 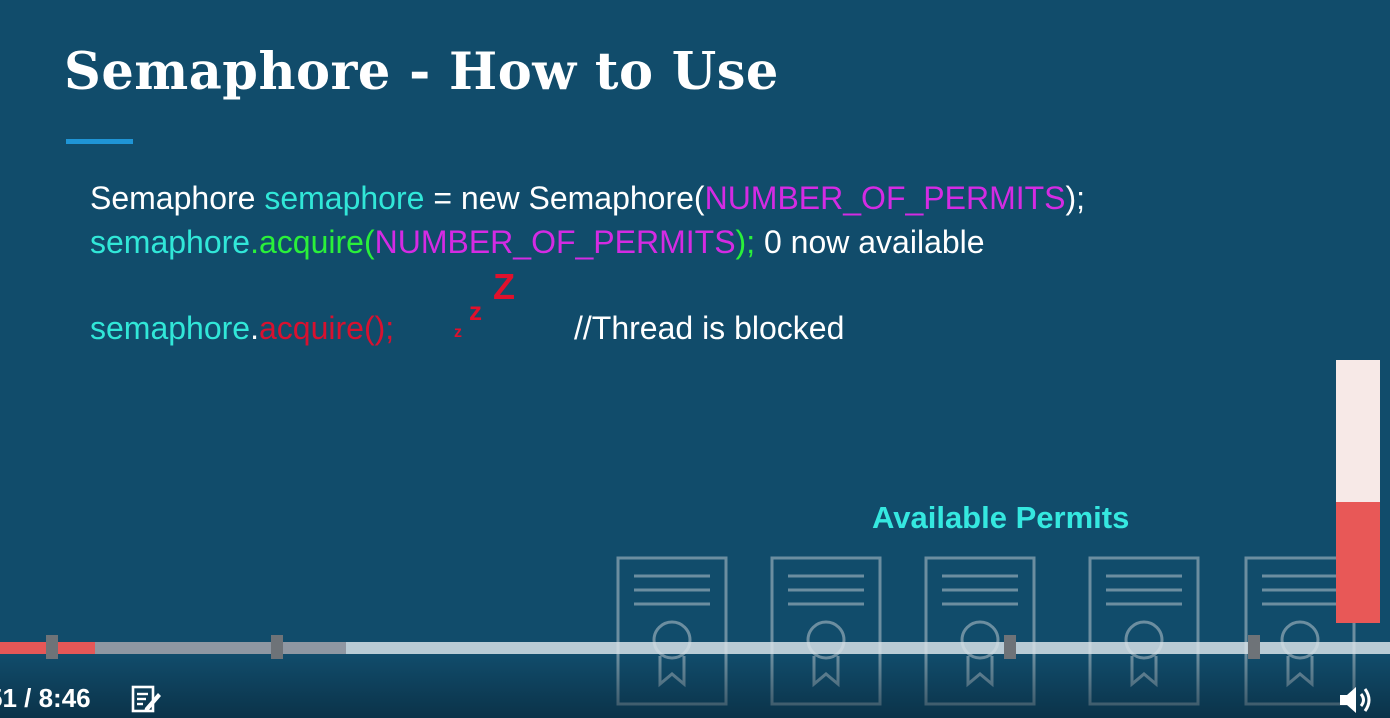 What do you see at coordinates (1001, 517) in the screenshot?
I see `available-permits-label: Available Permits` at bounding box center [1001, 517].